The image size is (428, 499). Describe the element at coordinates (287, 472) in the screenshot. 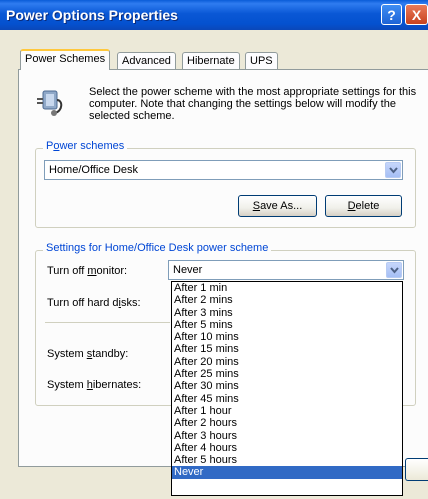

I see `monitor-option-item: Never` at that location.